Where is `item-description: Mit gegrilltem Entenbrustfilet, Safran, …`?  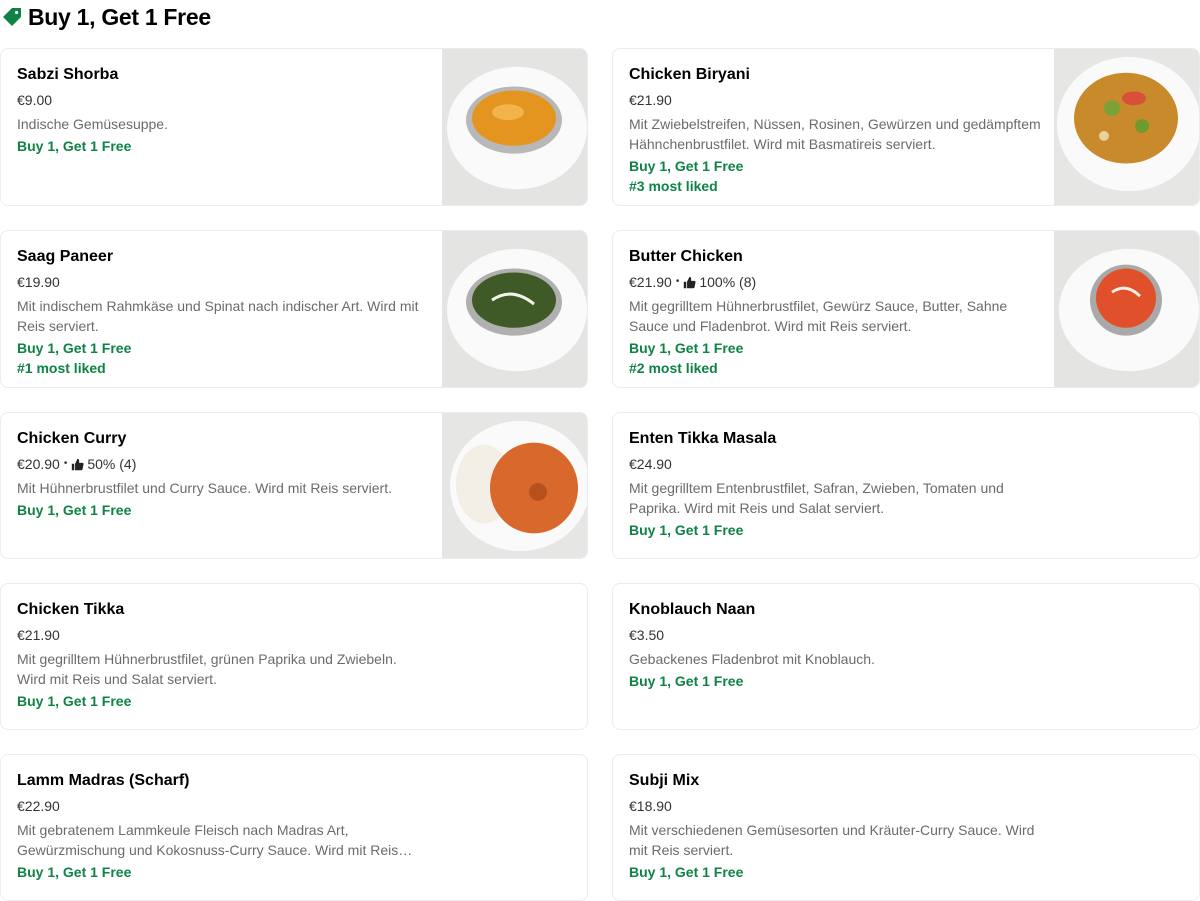 item-description: Mit gegrilltem Entenbrustfilet, Safran, … is located at coordinates (816, 498).